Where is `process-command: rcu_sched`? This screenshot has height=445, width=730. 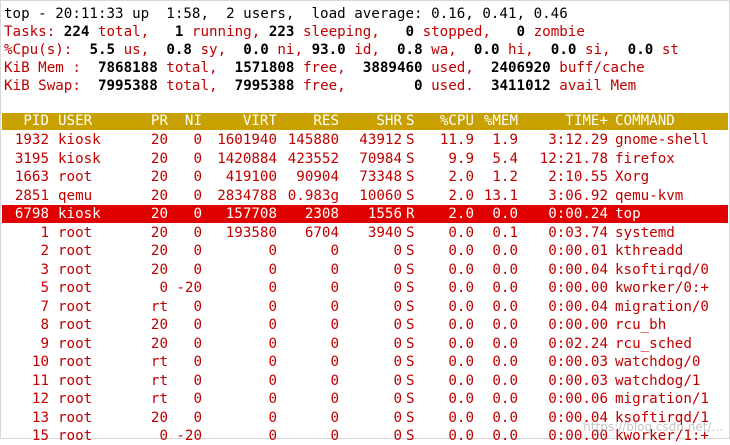
process-command: rcu_sched is located at coordinates (653, 343).